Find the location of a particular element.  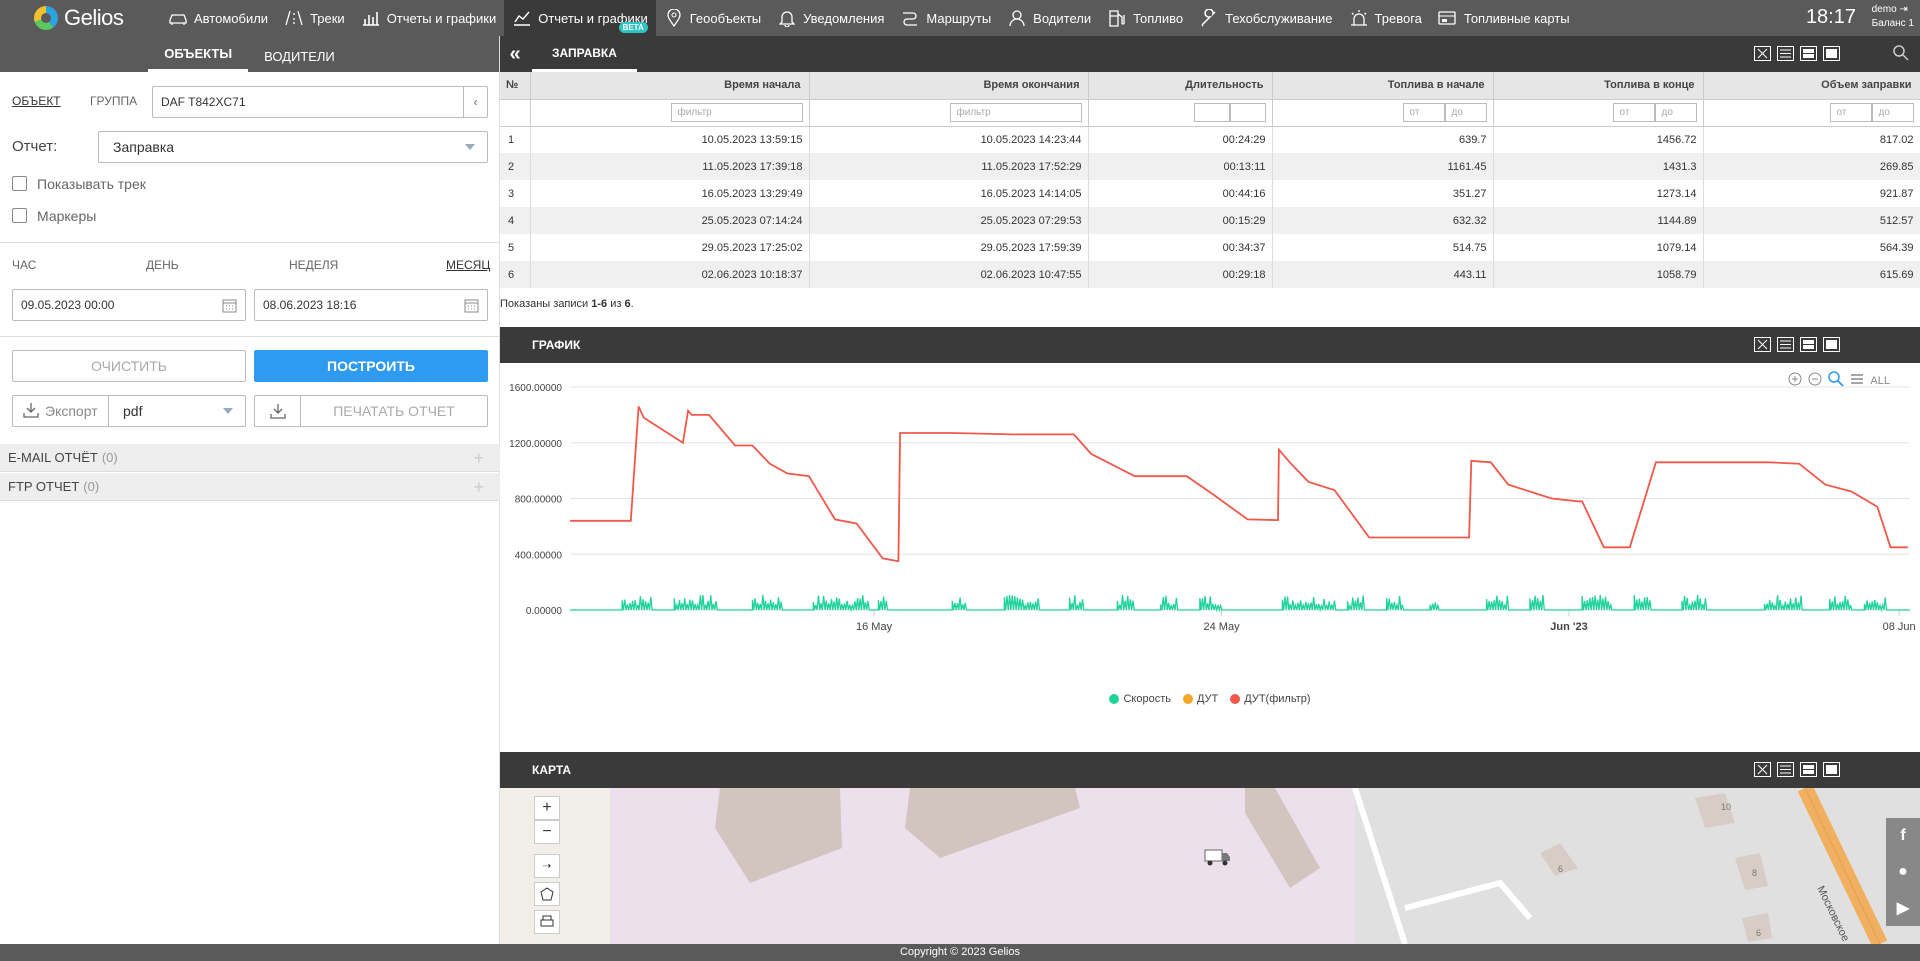

date-from-input: 09.05.2023 00:00 is located at coordinates (129, 305).